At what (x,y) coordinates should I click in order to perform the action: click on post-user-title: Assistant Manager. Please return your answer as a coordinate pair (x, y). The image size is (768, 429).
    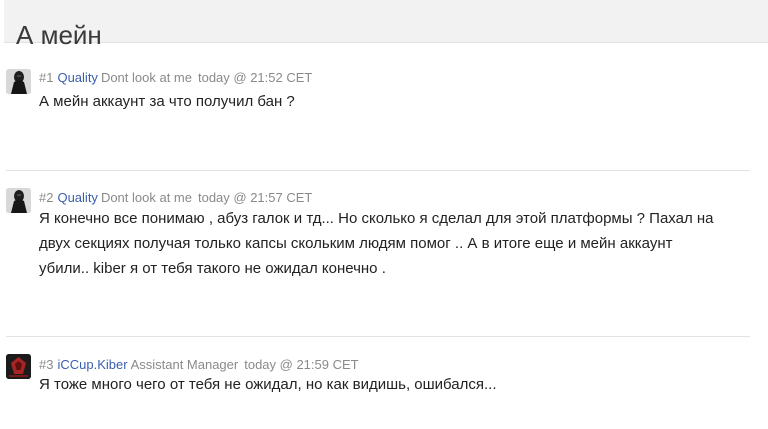
    Looking at the image, I should click on (184, 364).